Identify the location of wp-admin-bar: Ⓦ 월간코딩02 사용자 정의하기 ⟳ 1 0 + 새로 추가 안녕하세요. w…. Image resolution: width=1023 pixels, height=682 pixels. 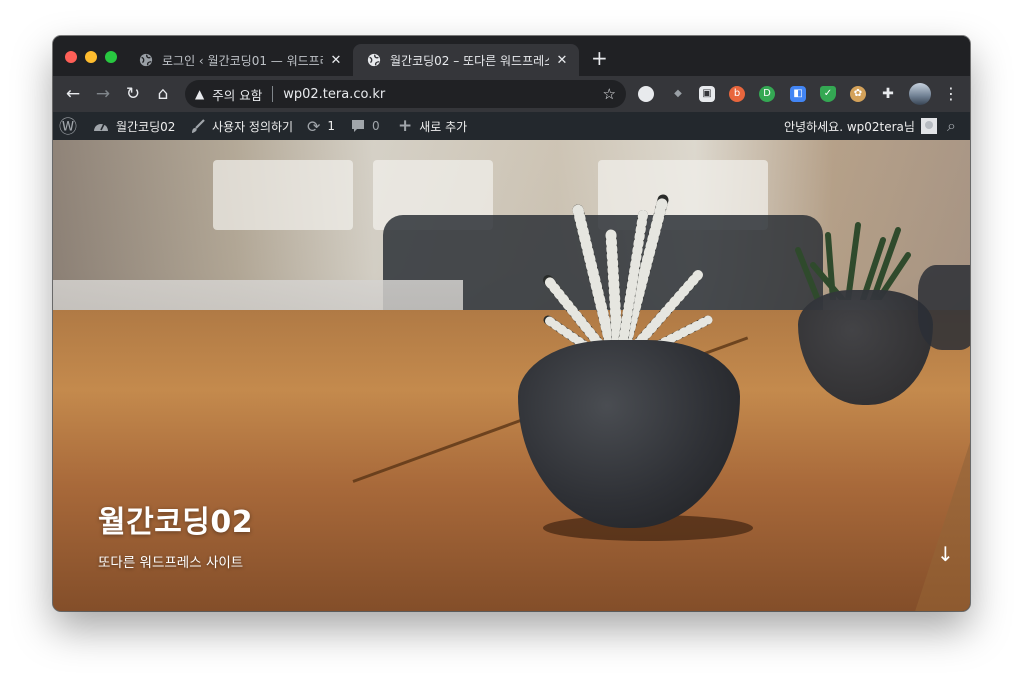
(511, 126).